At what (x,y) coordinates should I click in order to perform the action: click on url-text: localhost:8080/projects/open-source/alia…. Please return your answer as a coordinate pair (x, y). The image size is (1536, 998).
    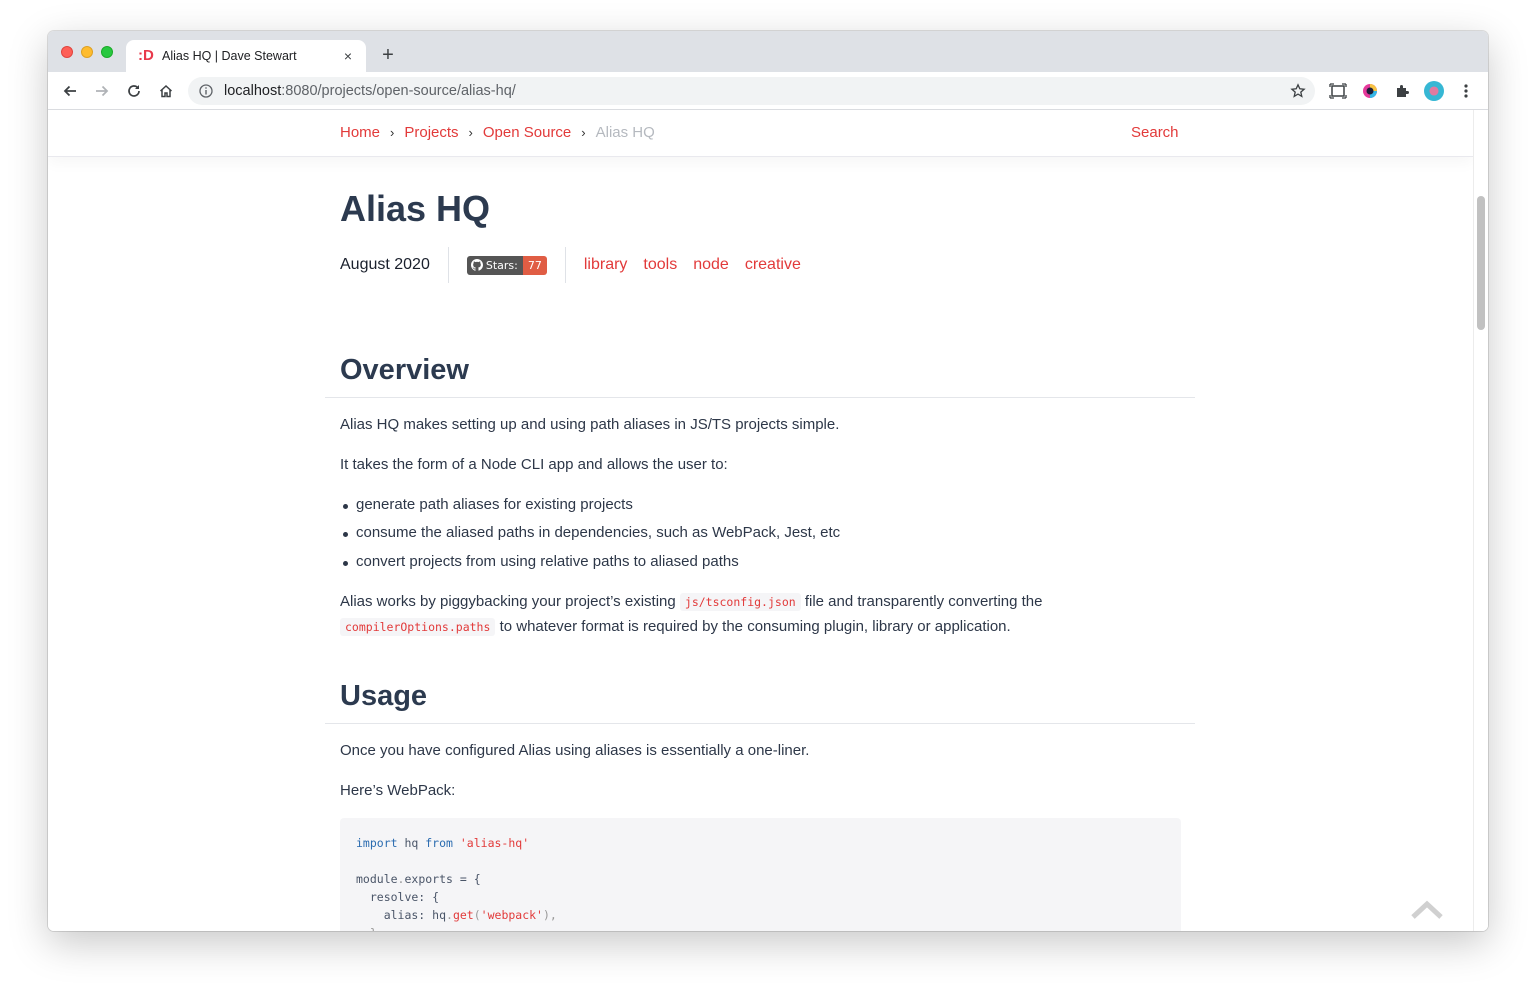
    Looking at the image, I should click on (370, 91).